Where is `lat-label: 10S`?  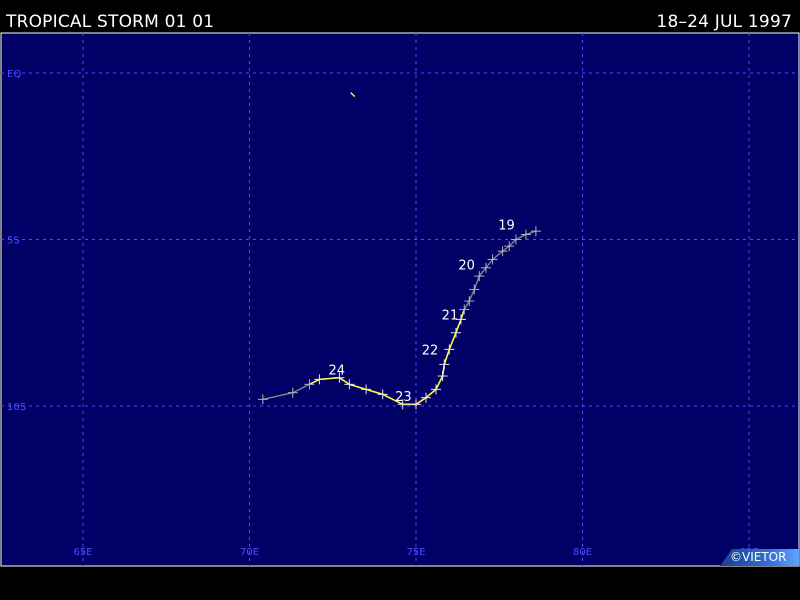
lat-label: 10S is located at coordinates (16, 407).